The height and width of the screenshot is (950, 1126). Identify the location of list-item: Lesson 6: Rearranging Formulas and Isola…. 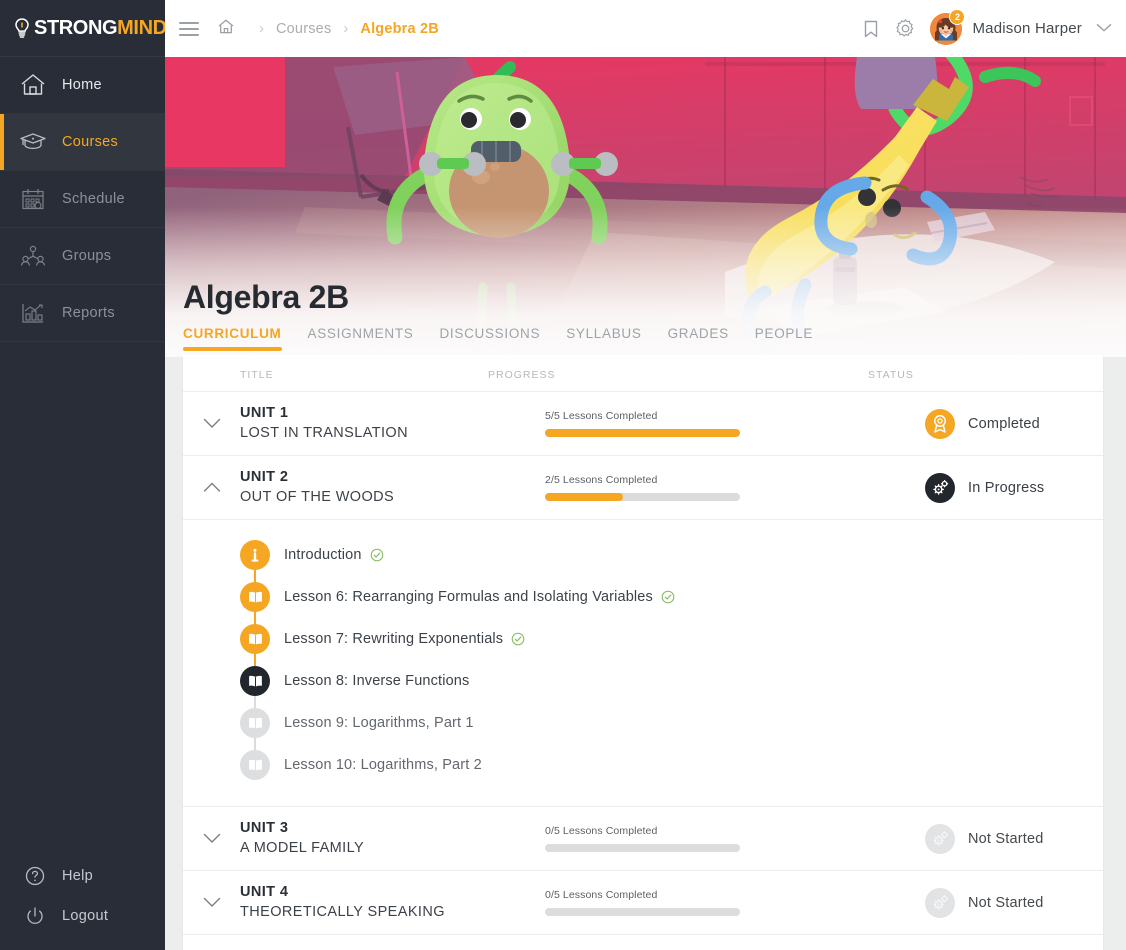
(643, 607).